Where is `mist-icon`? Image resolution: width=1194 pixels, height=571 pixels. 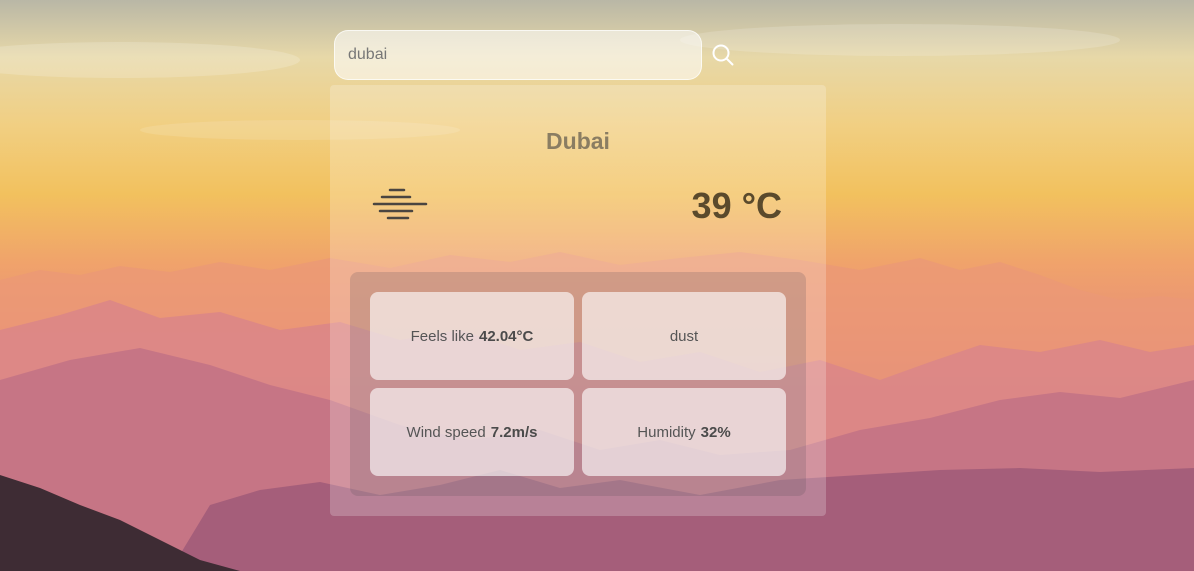 mist-icon is located at coordinates (400, 204).